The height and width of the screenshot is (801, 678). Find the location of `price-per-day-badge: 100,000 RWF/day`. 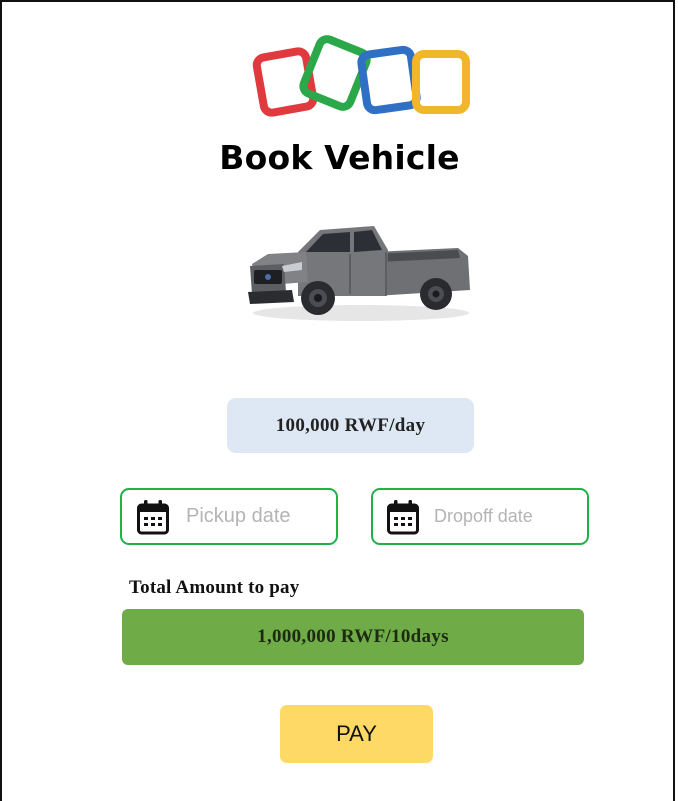

price-per-day-badge: 100,000 RWF/day is located at coordinates (350, 425).